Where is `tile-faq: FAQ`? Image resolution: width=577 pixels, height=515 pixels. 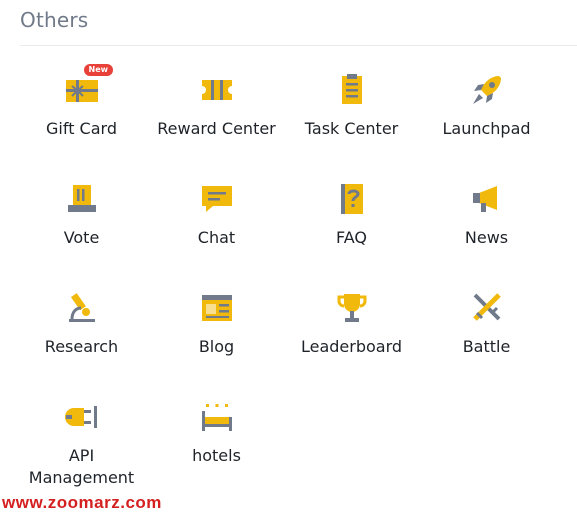 tile-faq: FAQ is located at coordinates (351, 233).